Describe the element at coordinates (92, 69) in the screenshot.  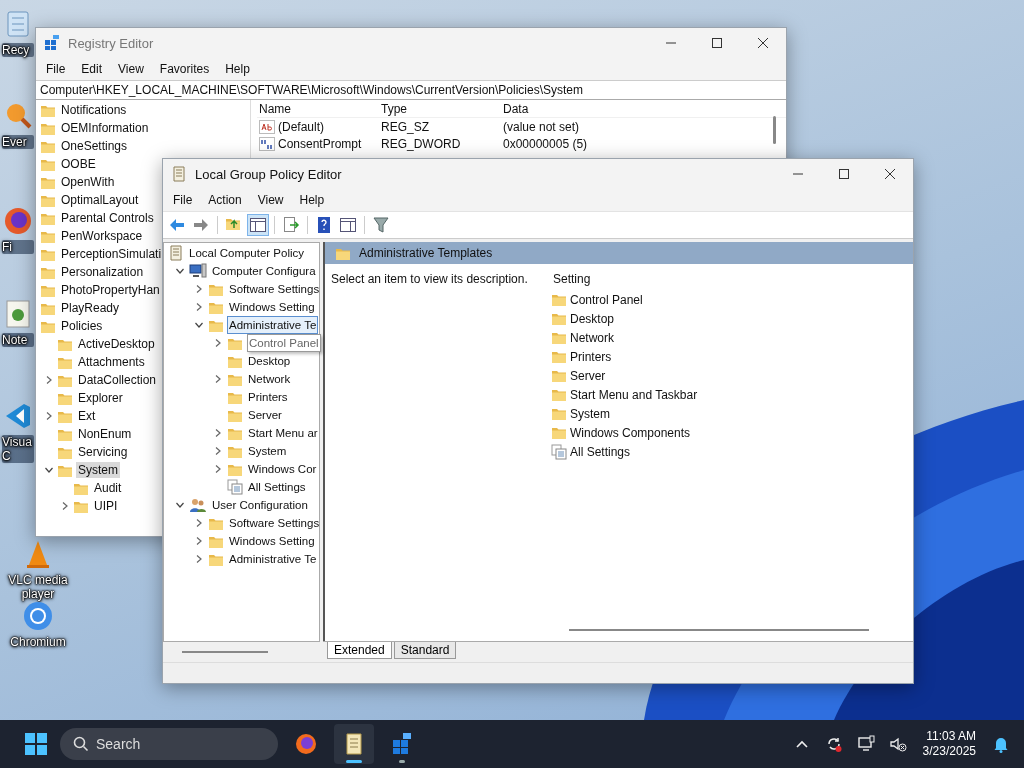
I see `menu-item: Edit` at that location.